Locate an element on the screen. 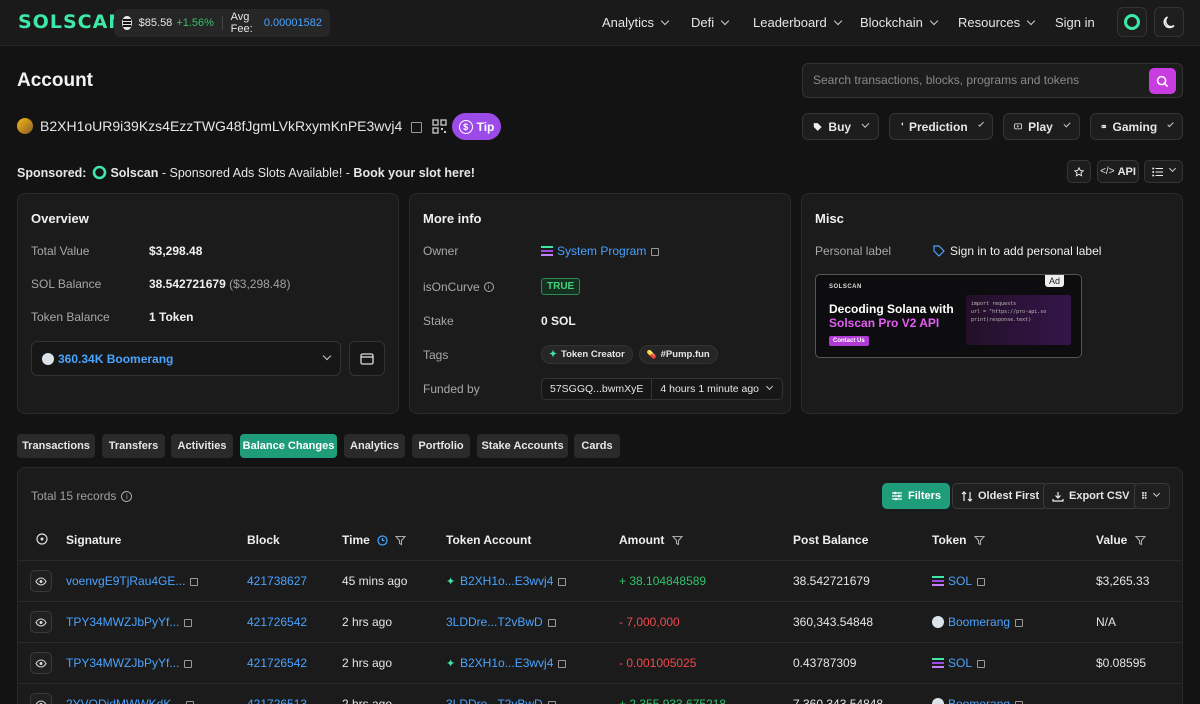 This screenshot has height=704, width=1200. tag-pump-fun: 💊 #Pump.fun is located at coordinates (678, 354).